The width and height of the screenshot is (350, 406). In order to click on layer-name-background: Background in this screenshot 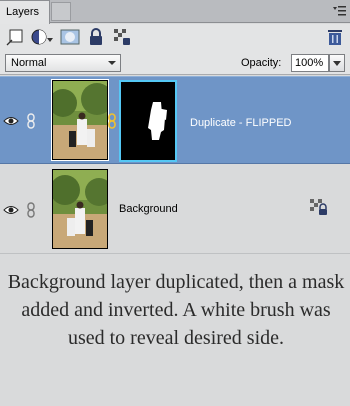, I will do `click(148, 209)`.